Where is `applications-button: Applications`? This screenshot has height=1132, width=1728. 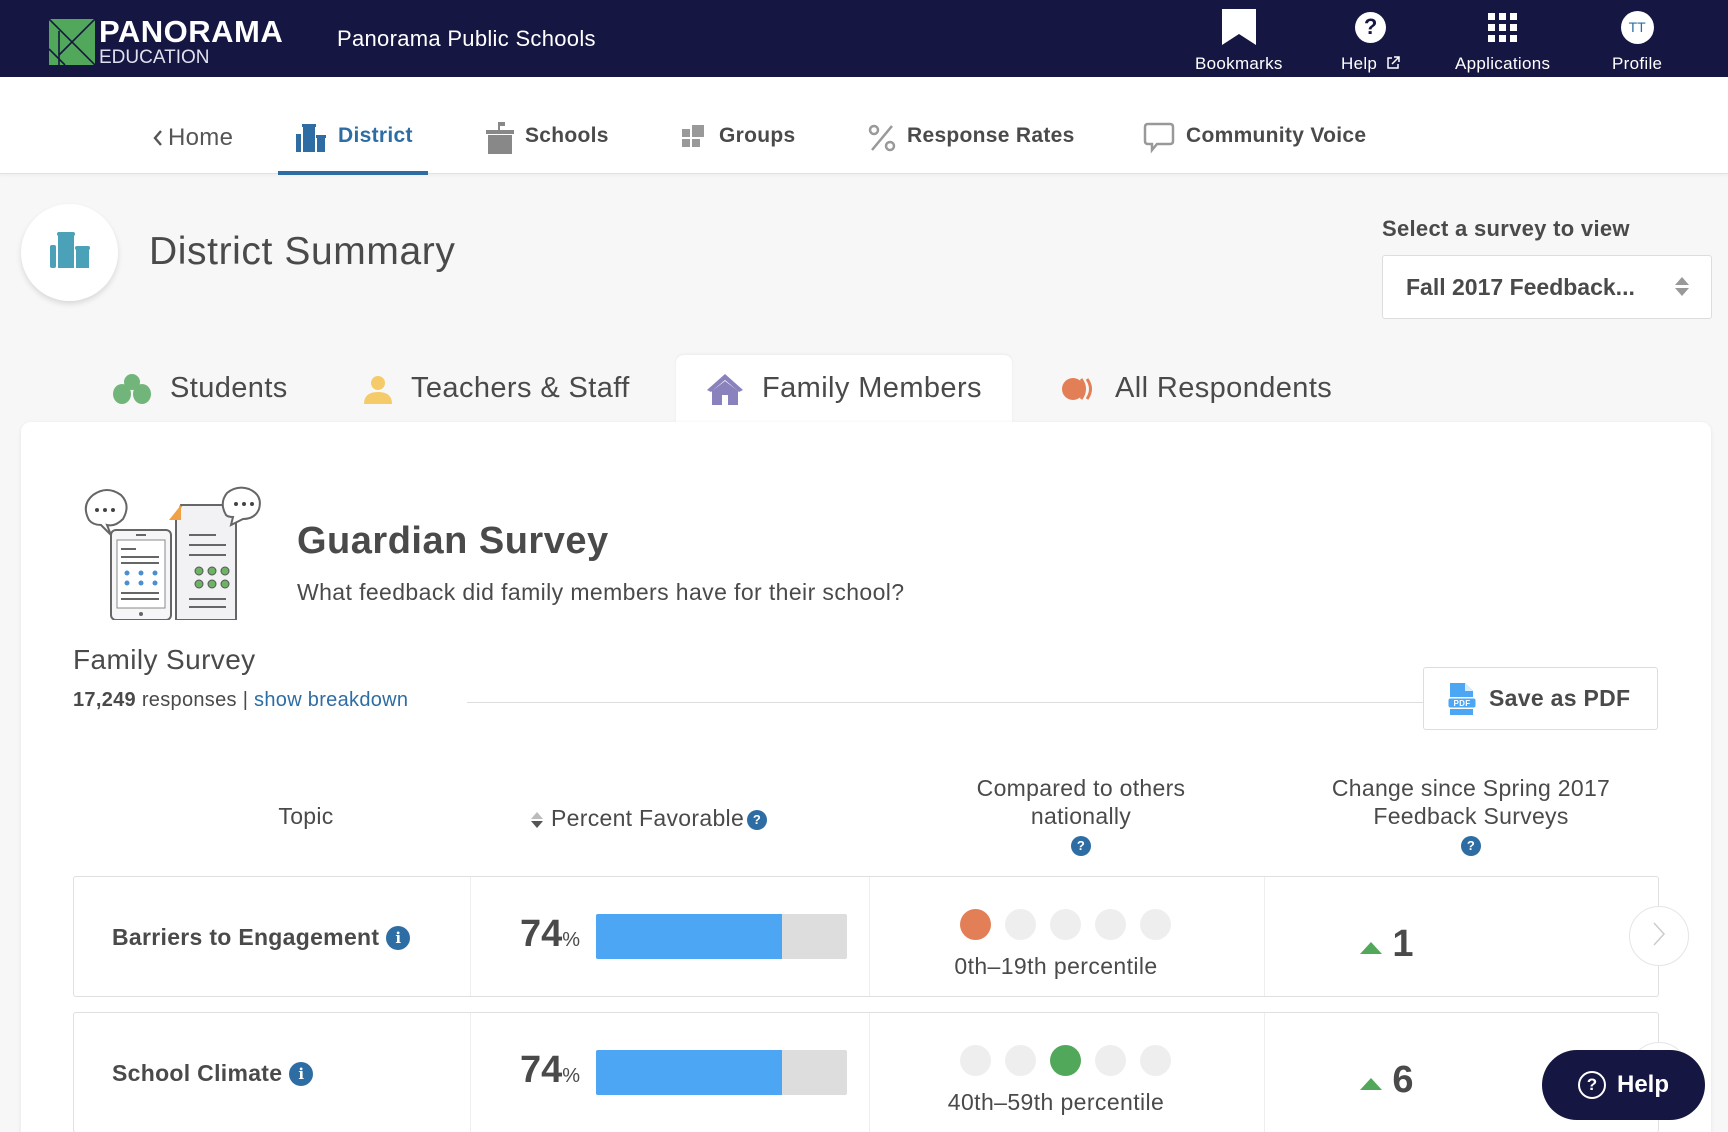 applications-button: Applications is located at coordinates (1502, 40).